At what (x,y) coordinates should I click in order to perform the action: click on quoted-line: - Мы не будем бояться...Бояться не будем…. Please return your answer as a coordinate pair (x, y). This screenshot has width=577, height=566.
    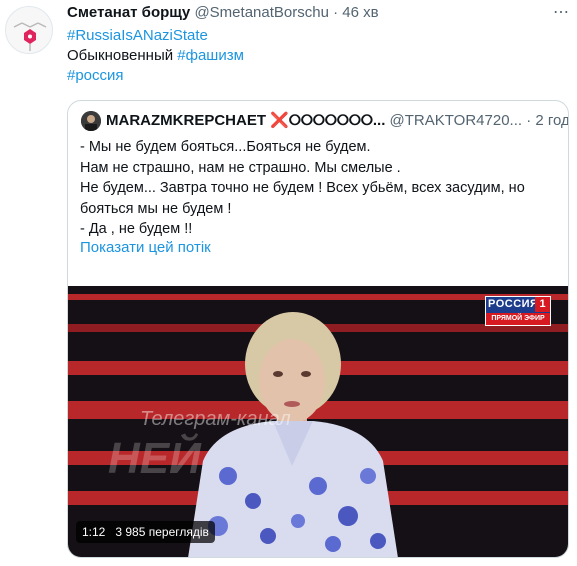
    Looking at the image, I should click on (225, 147).